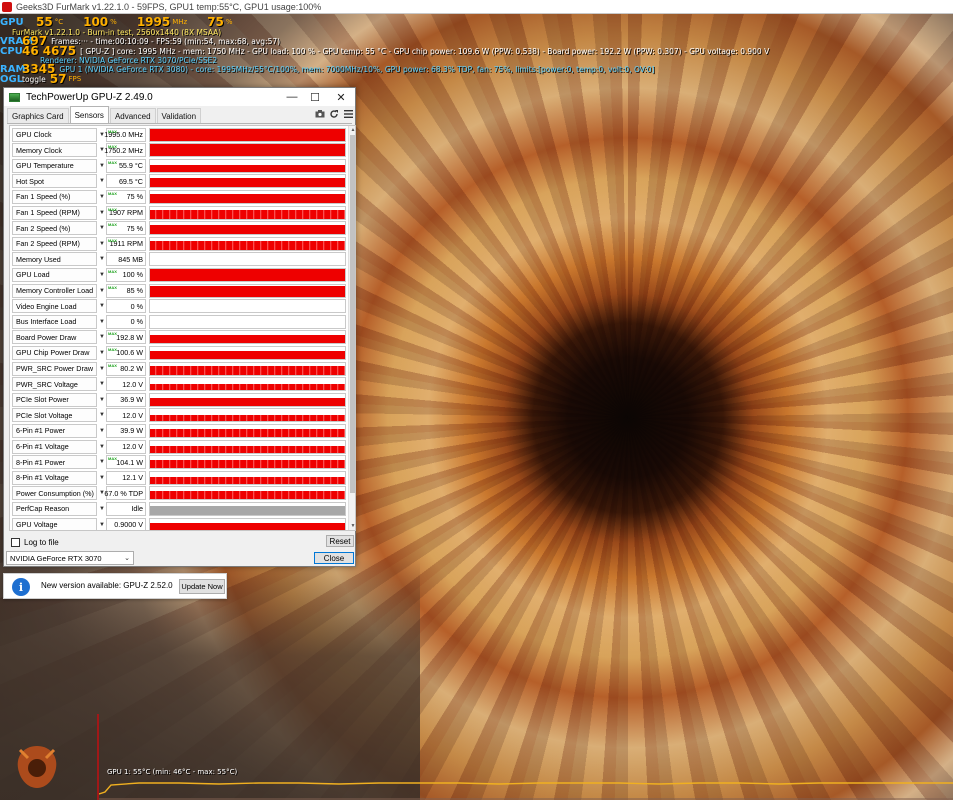 This screenshot has height=800, width=953. I want to click on osd-gpu-clock-unit: MHz, so click(180, 22).